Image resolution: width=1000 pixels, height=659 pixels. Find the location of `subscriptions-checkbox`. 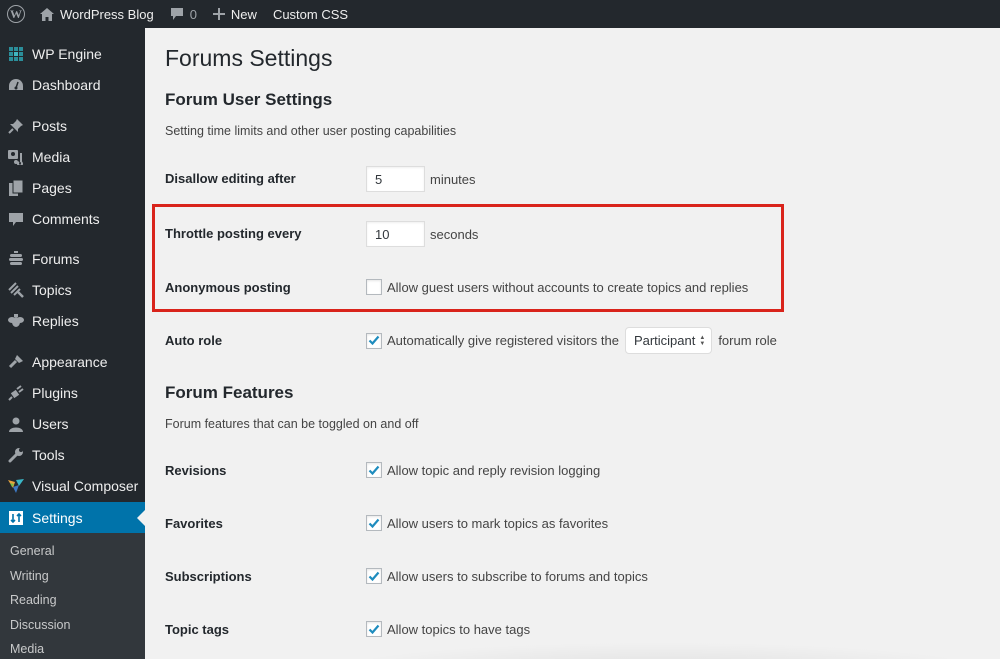

subscriptions-checkbox is located at coordinates (374, 576).